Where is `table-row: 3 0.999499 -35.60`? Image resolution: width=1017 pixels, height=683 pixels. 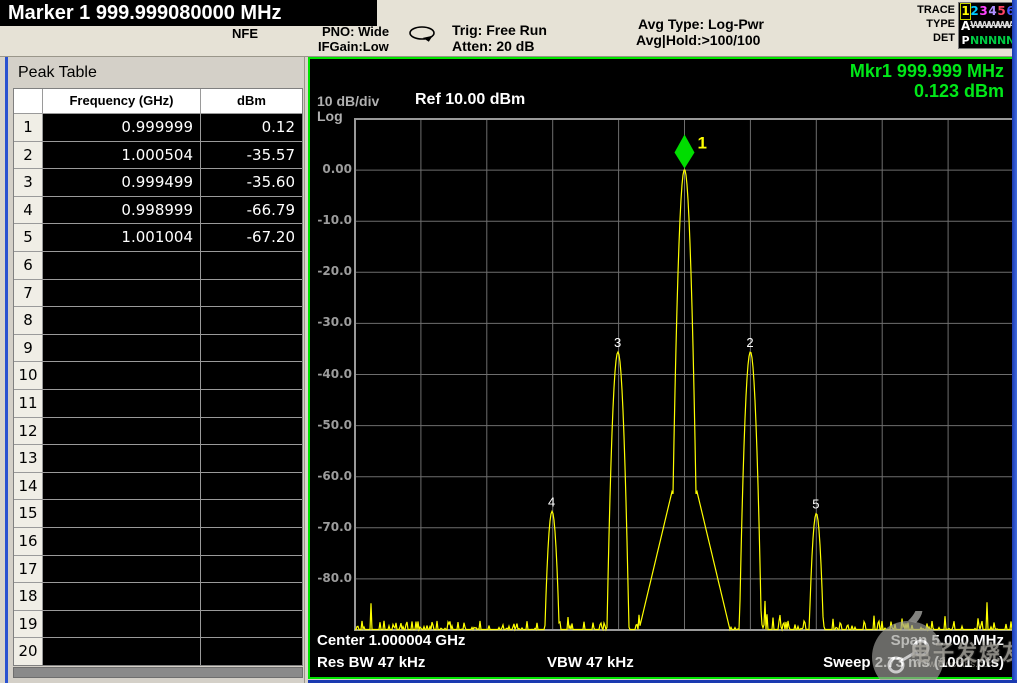 table-row: 3 0.999499 -35.60 is located at coordinates (158, 182).